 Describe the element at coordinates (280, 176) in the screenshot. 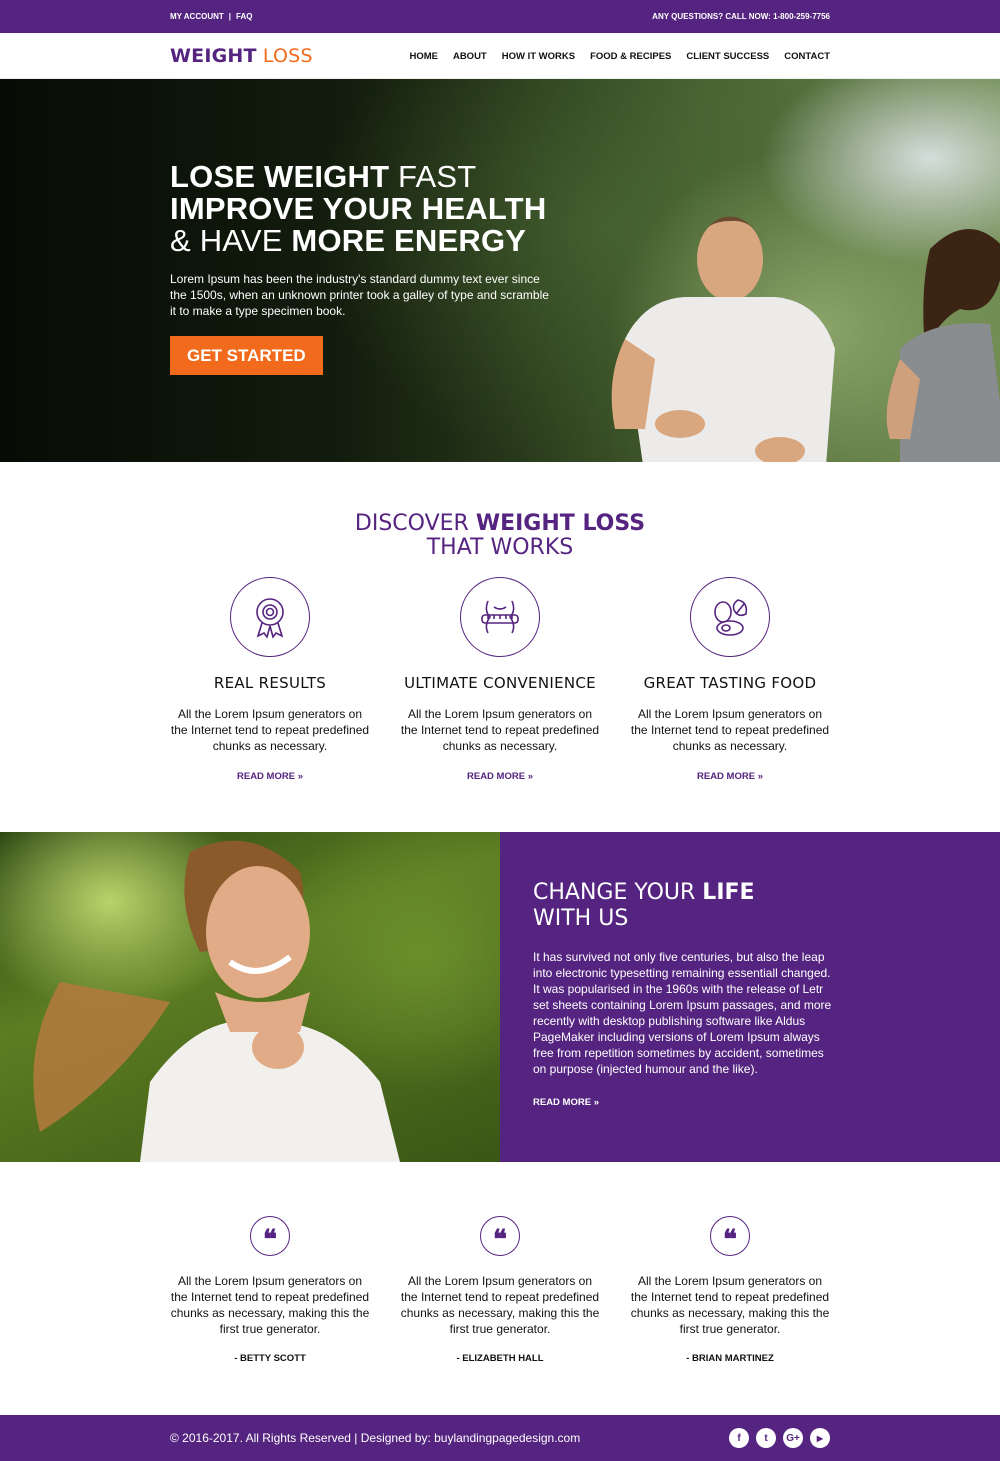

I see `hero-line1-bold: LOSE WEIGHT` at that location.